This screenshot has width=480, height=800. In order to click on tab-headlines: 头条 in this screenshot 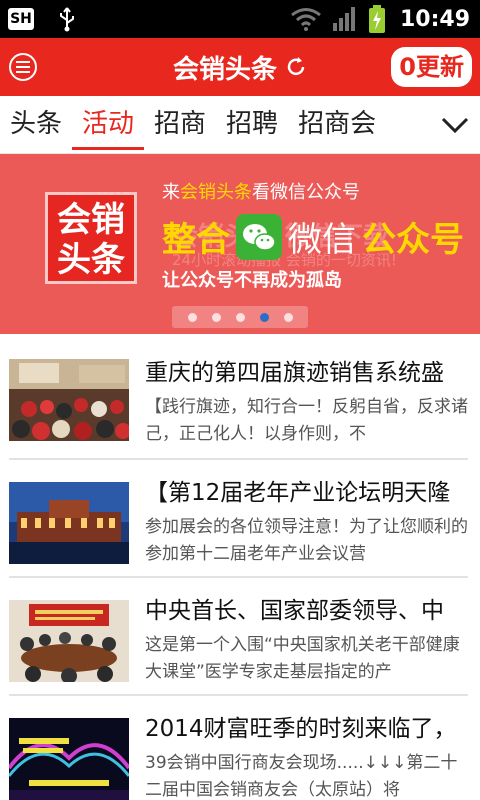, I will do `click(36, 125)`.